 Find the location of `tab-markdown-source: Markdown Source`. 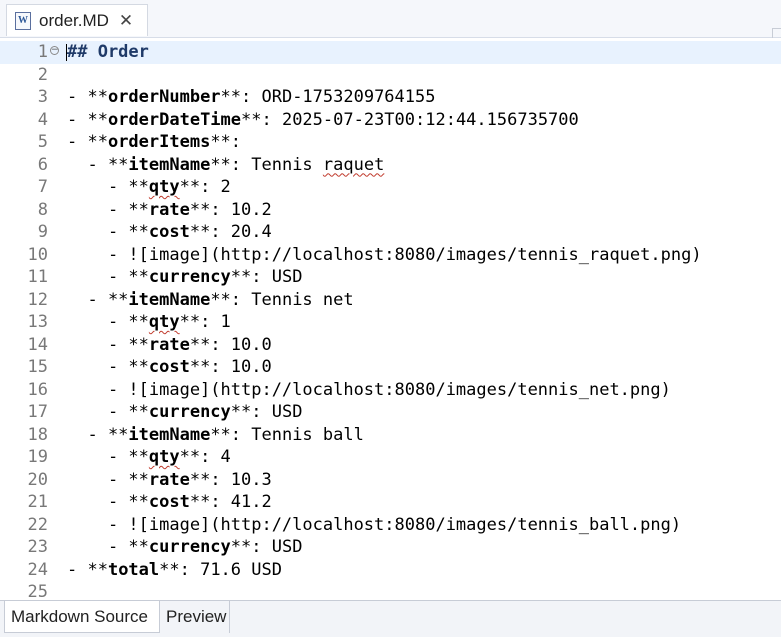

tab-markdown-source: Markdown Source is located at coordinates (82, 617).